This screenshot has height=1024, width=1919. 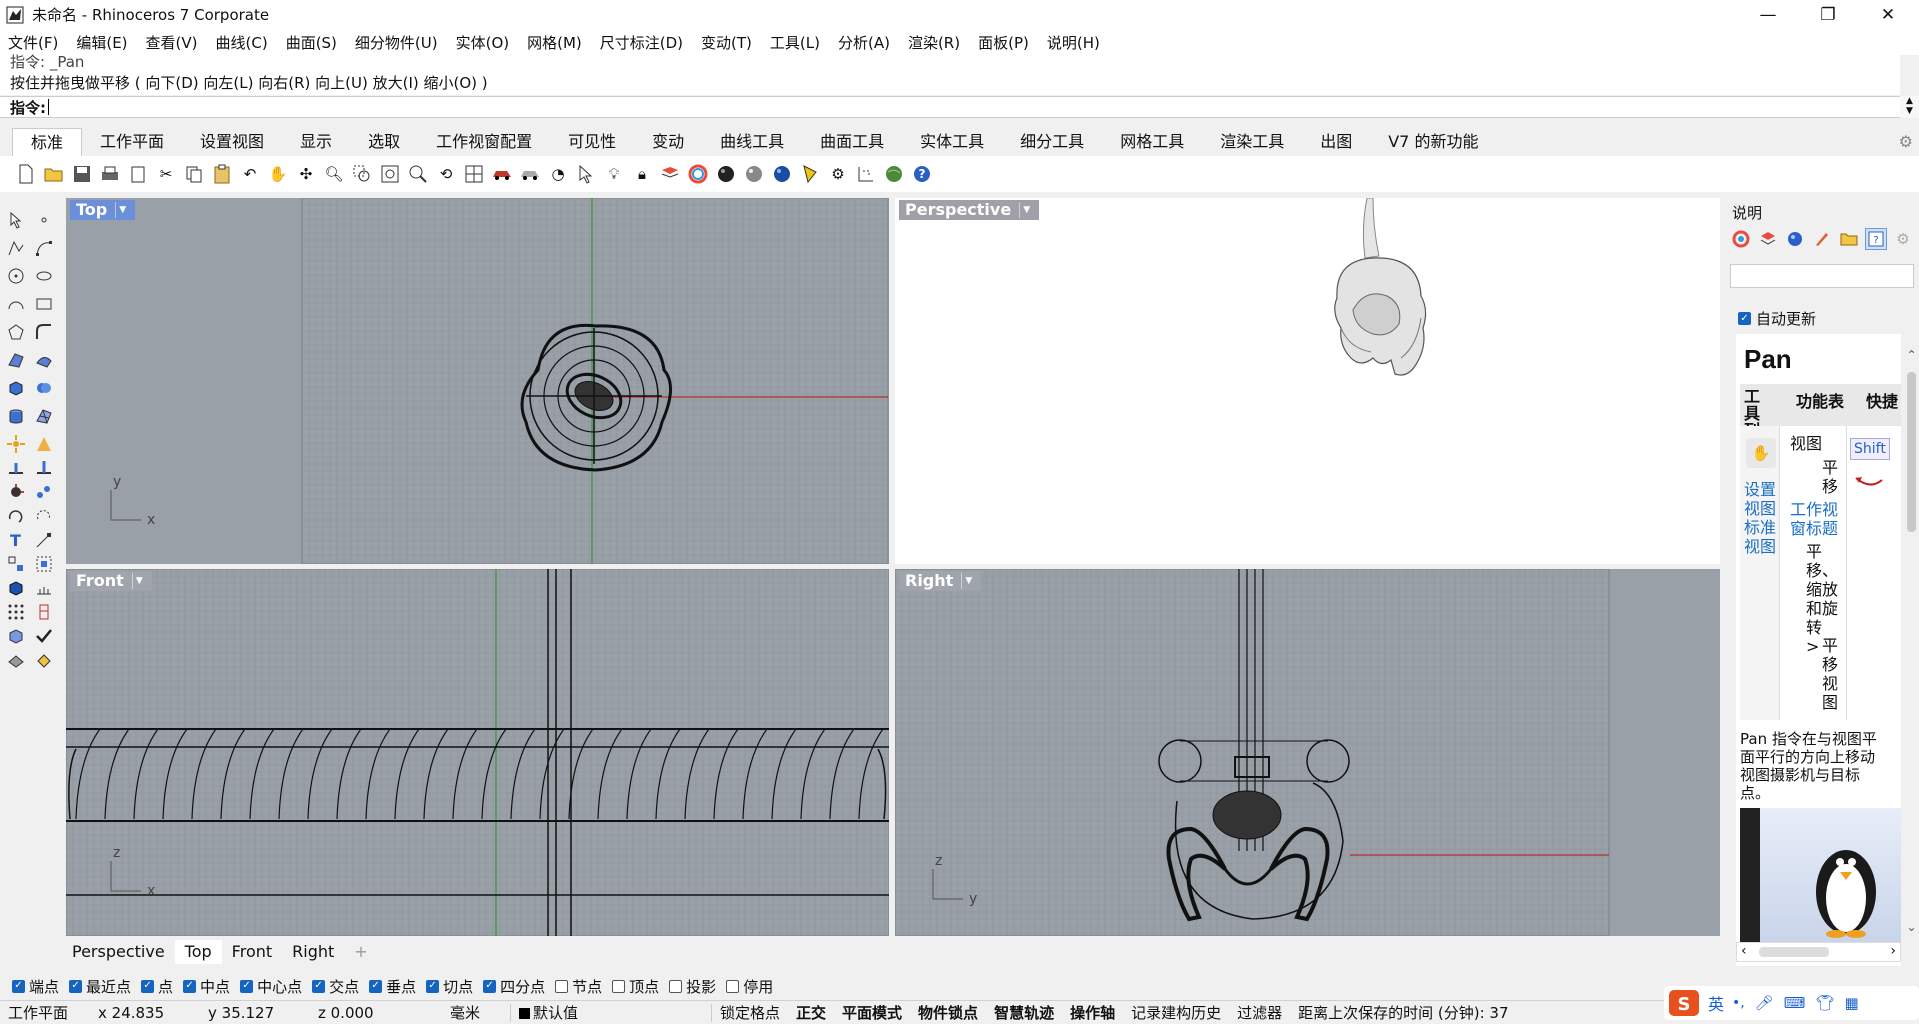 What do you see at coordinates (316, 142) in the screenshot?
I see `tab-display: 显示` at bounding box center [316, 142].